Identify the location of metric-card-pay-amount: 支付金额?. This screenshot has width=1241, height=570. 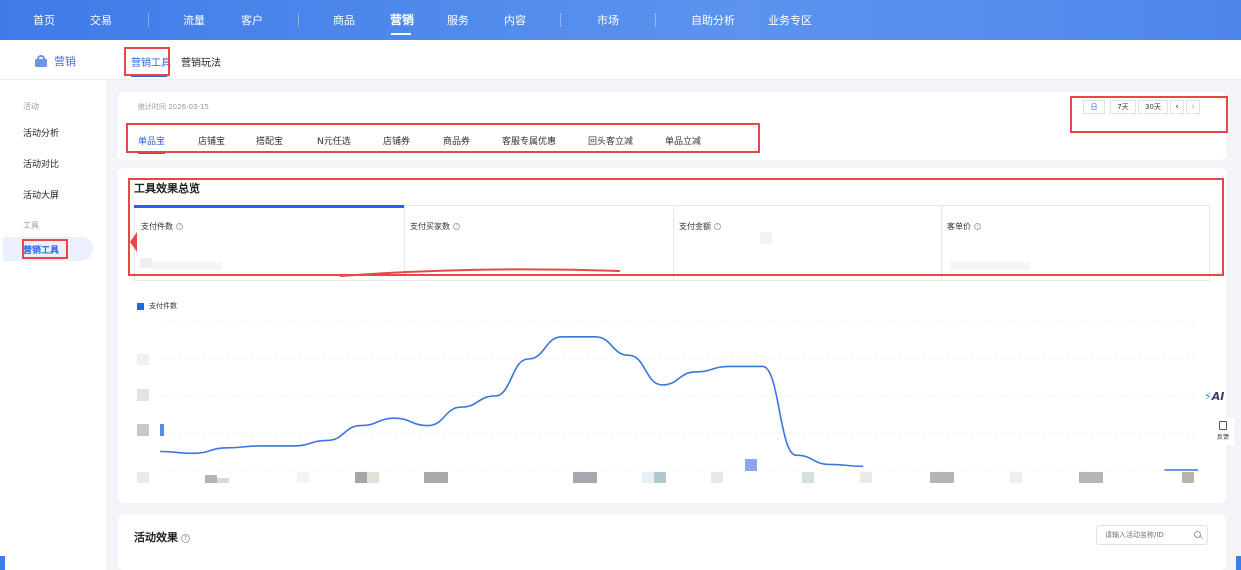
(700, 226).